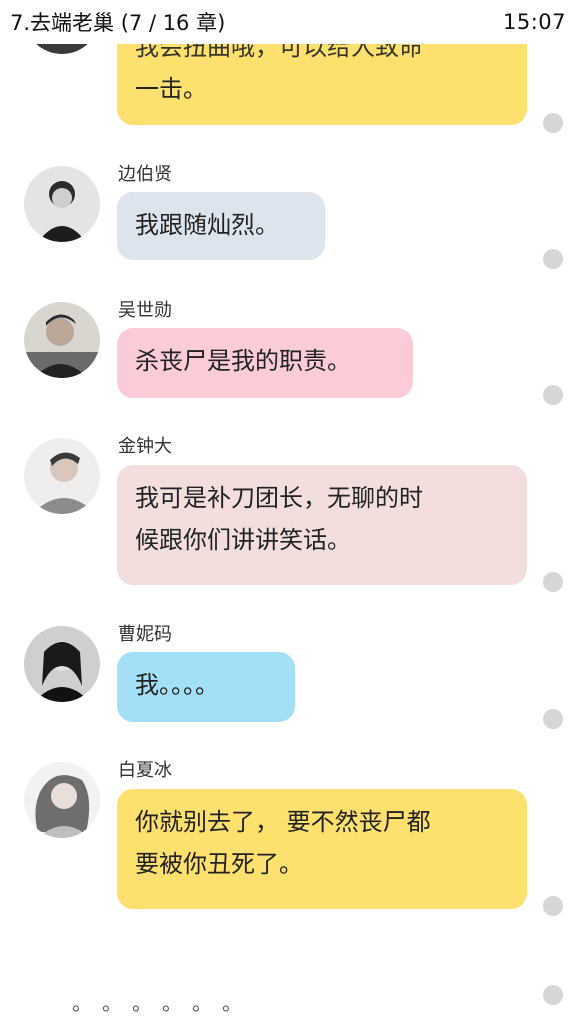 The width and height of the screenshot is (576, 1024). I want to click on sender-name: 边伯贤, so click(145, 174).